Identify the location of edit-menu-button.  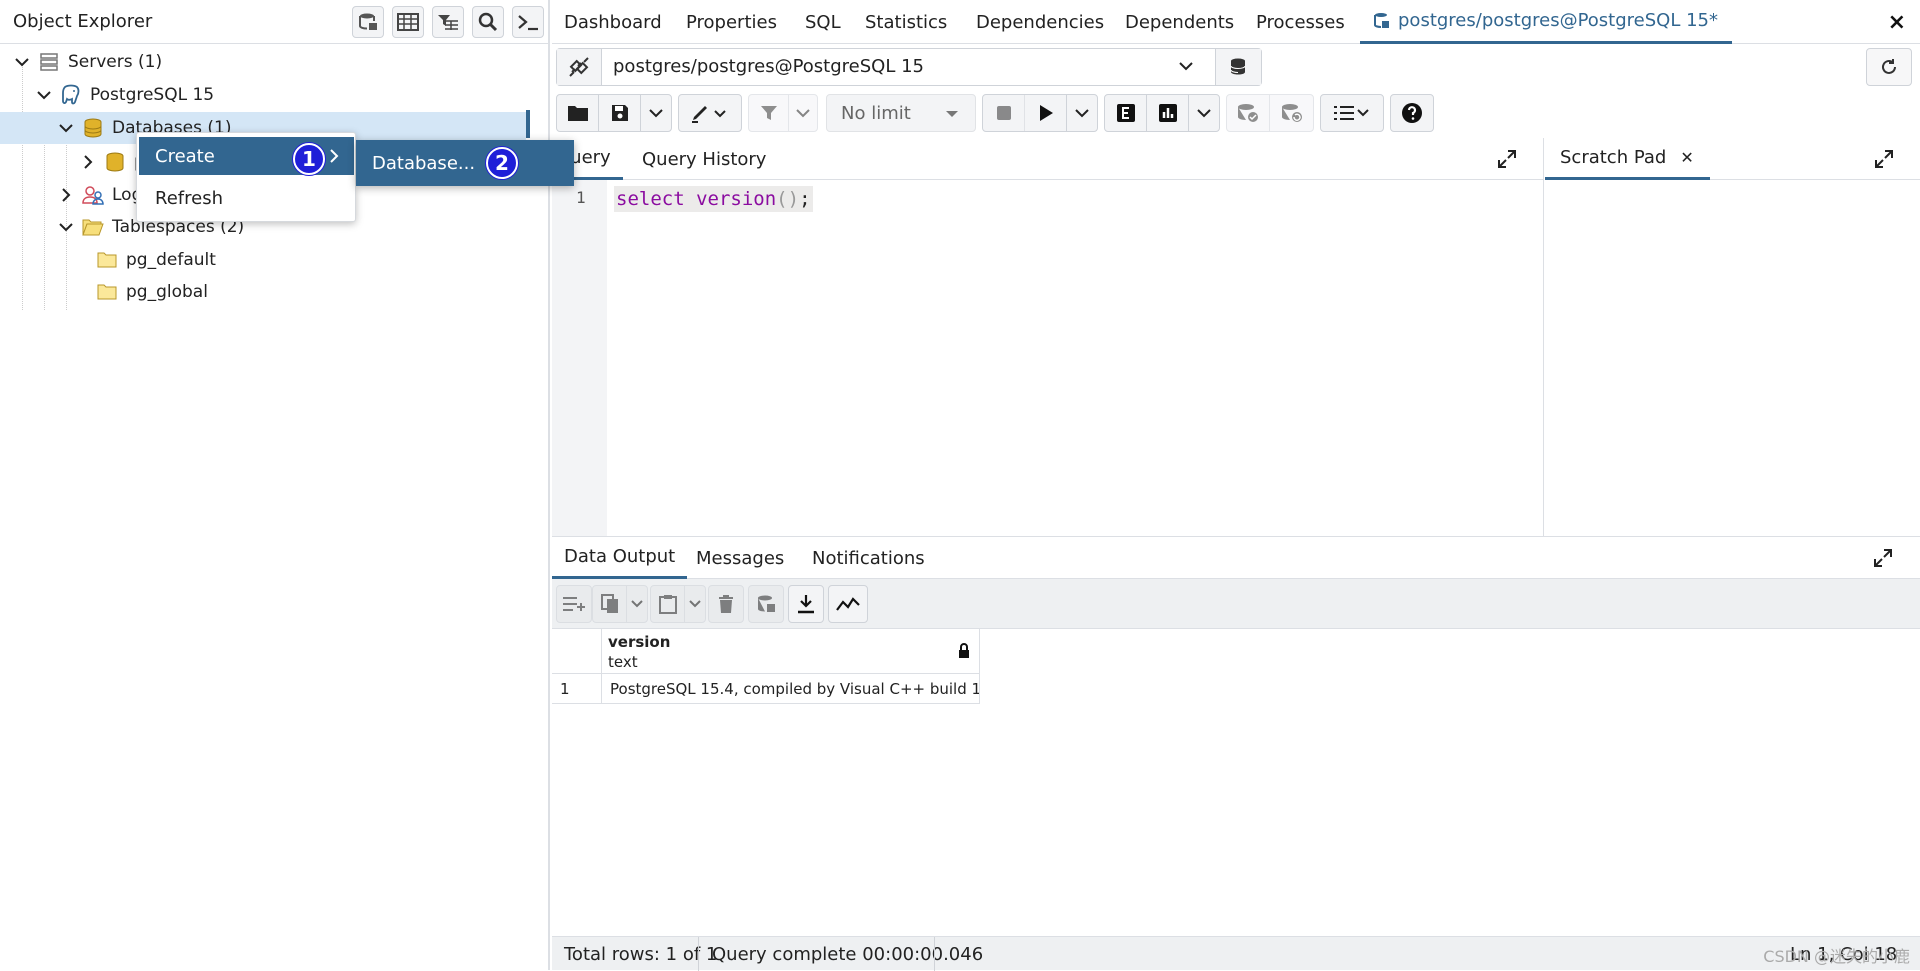
(710, 113).